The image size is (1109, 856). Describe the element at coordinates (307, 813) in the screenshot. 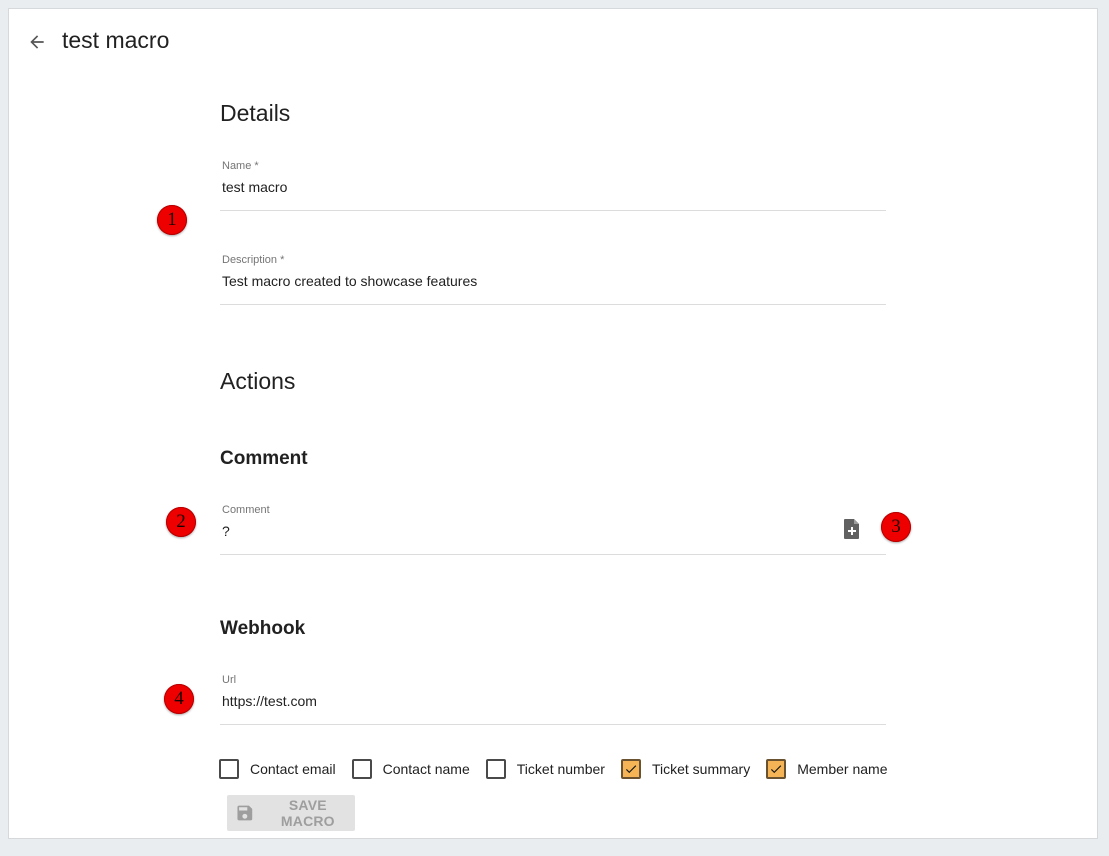

I see `save-button-label: SAVE MACRO` at that location.